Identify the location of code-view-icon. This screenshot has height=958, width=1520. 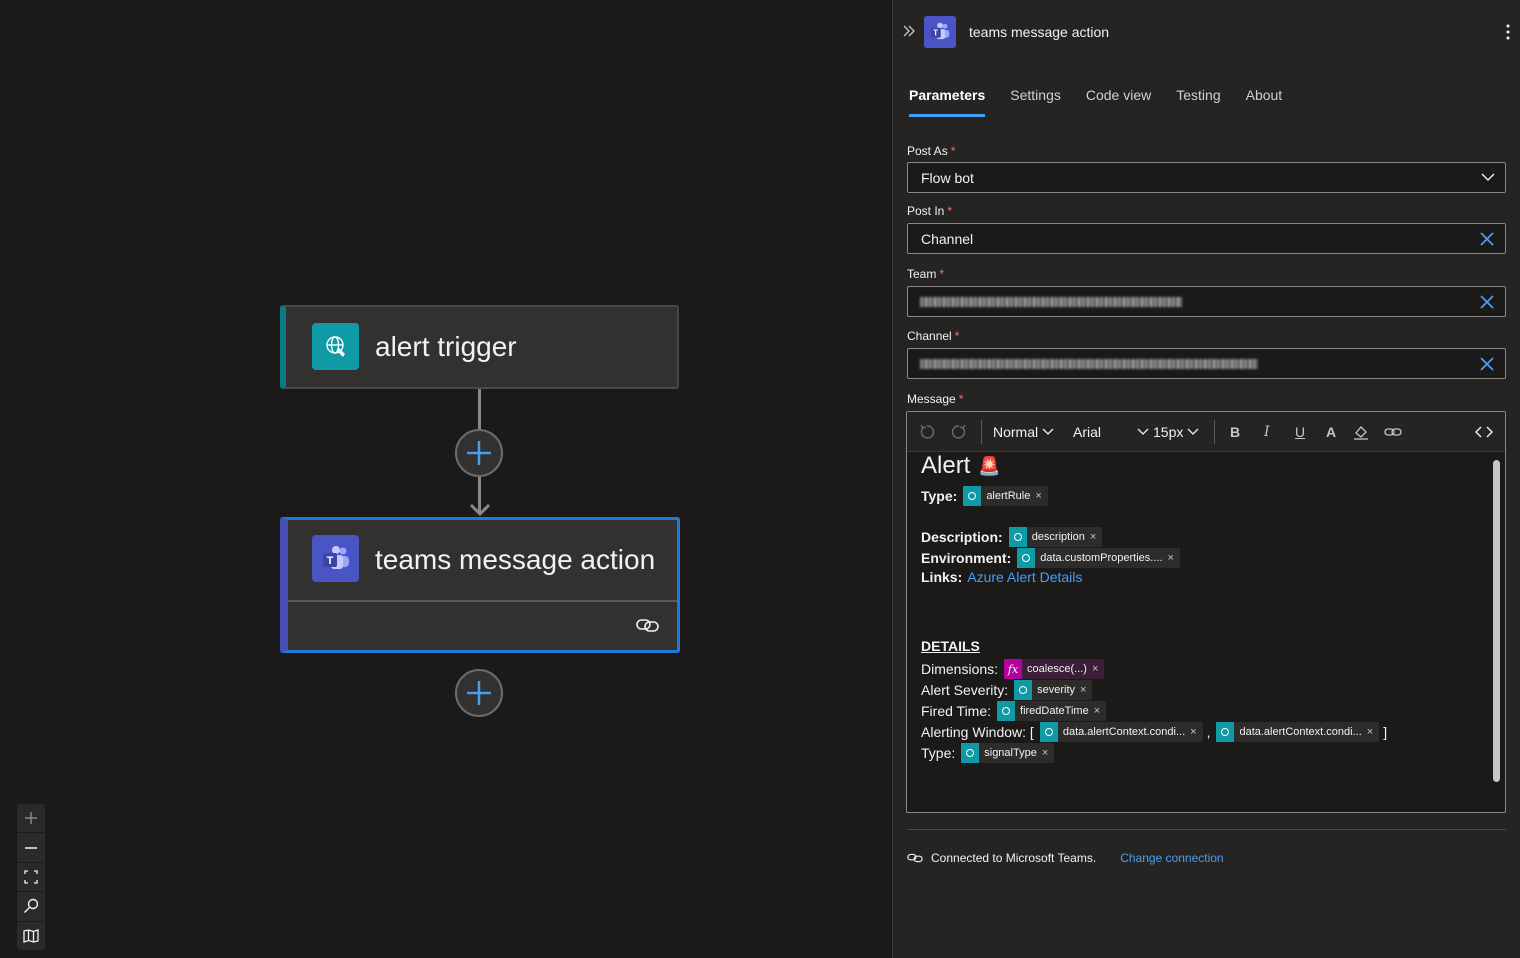
(1484, 432).